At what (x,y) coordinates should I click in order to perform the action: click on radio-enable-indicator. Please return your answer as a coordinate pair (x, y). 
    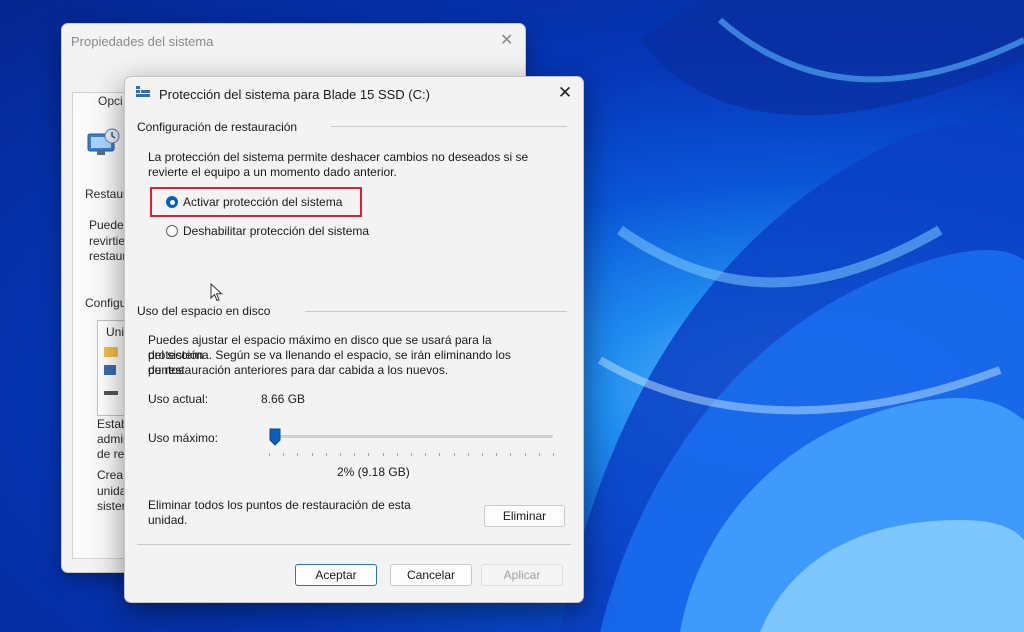
    Looking at the image, I should click on (172, 202).